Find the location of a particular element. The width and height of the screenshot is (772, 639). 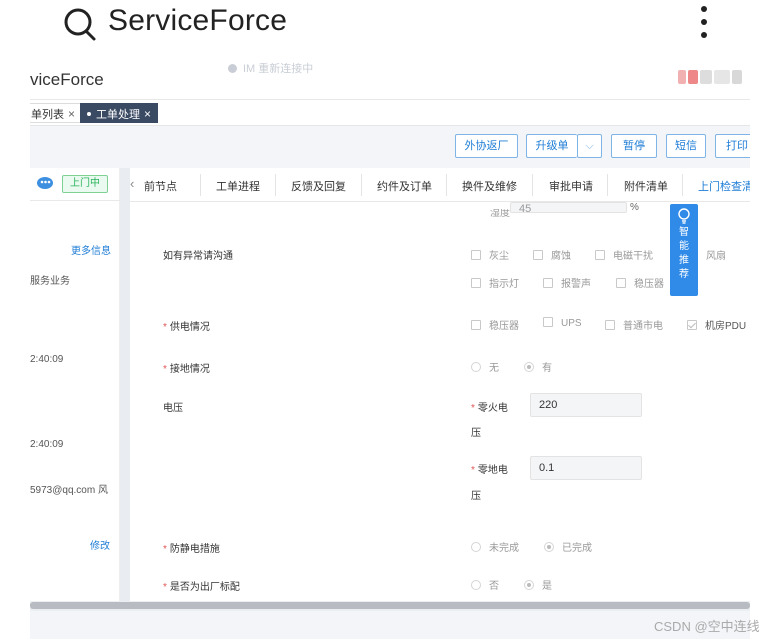

smart-char: 推 is located at coordinates (684, 260).